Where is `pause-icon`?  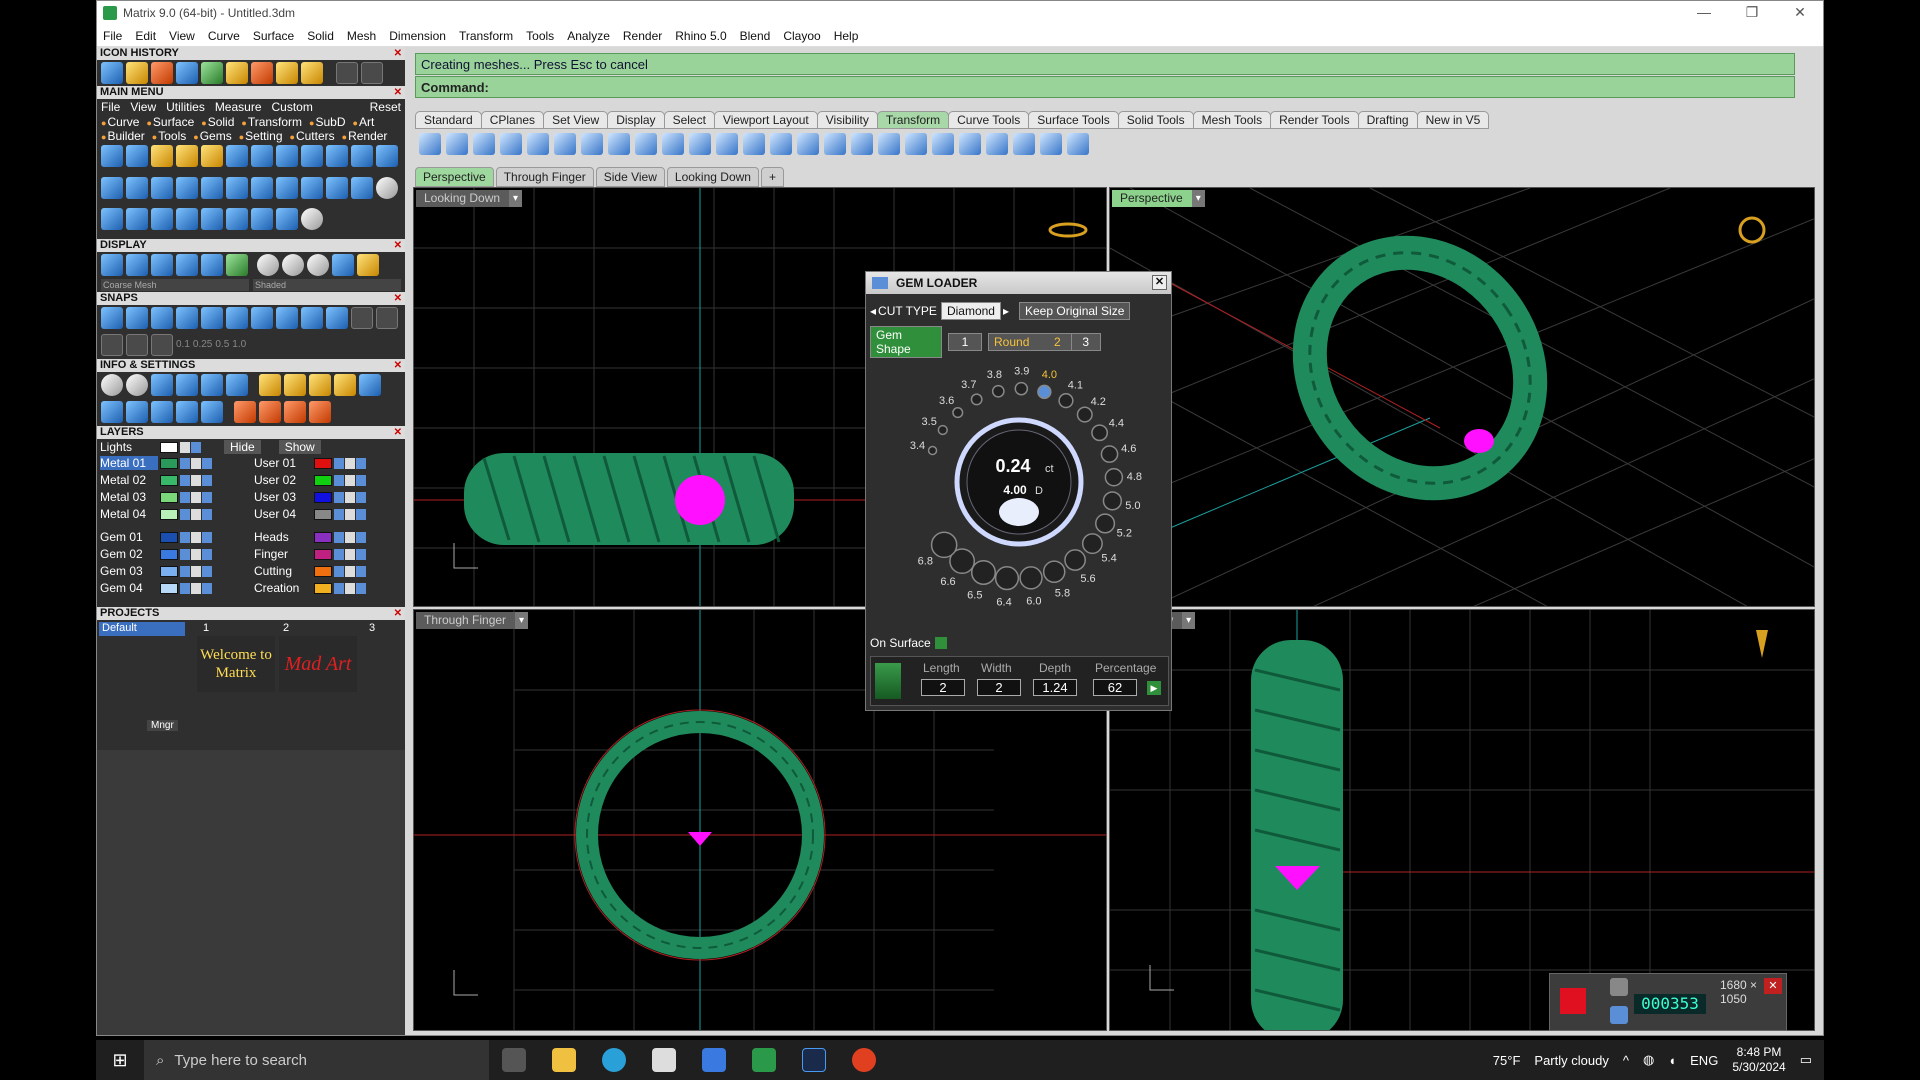
pause-icon is located at coordinates (1619, 1015).